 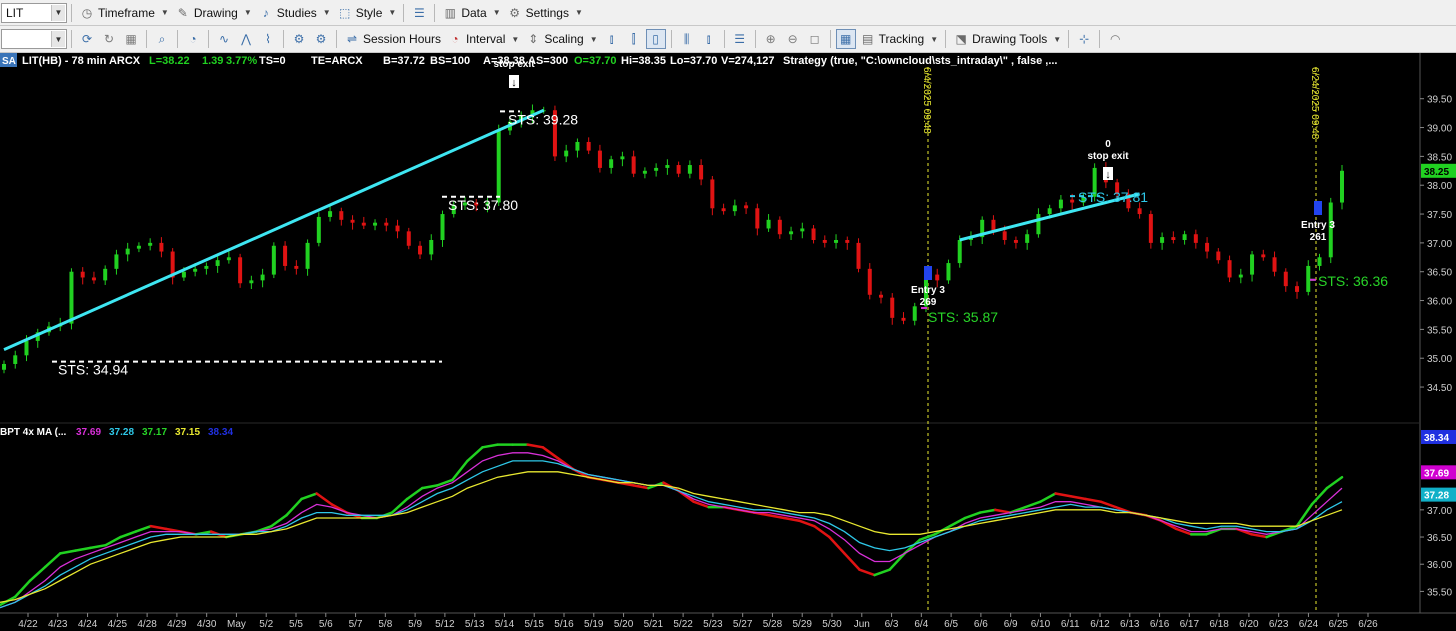 What do you see at coordinates (643, 61) in the screenshot?
I see `high-value: Hi=38.35` at bounding box center [643, 61].